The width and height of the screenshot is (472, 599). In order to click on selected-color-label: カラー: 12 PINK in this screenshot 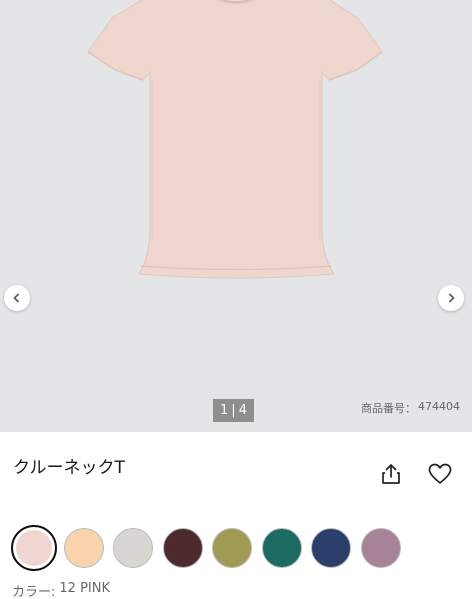, I will do `click(61, 590)`.